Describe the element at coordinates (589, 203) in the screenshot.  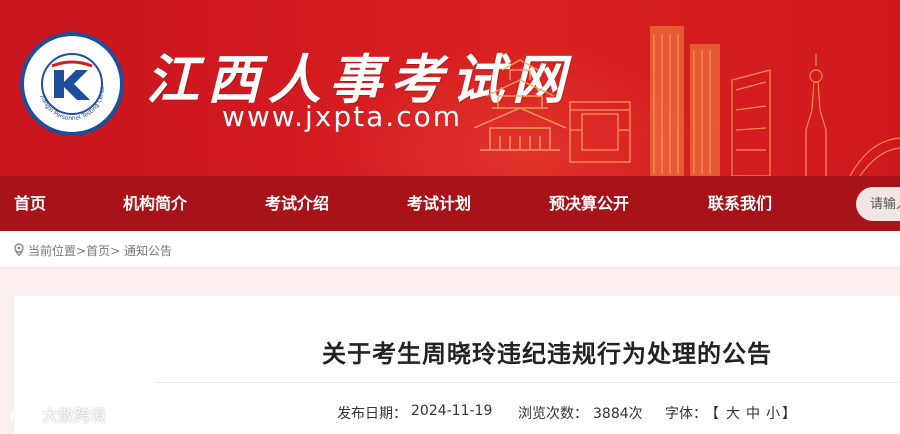
I see `nav-item-budget: 预决算公开` at that location.